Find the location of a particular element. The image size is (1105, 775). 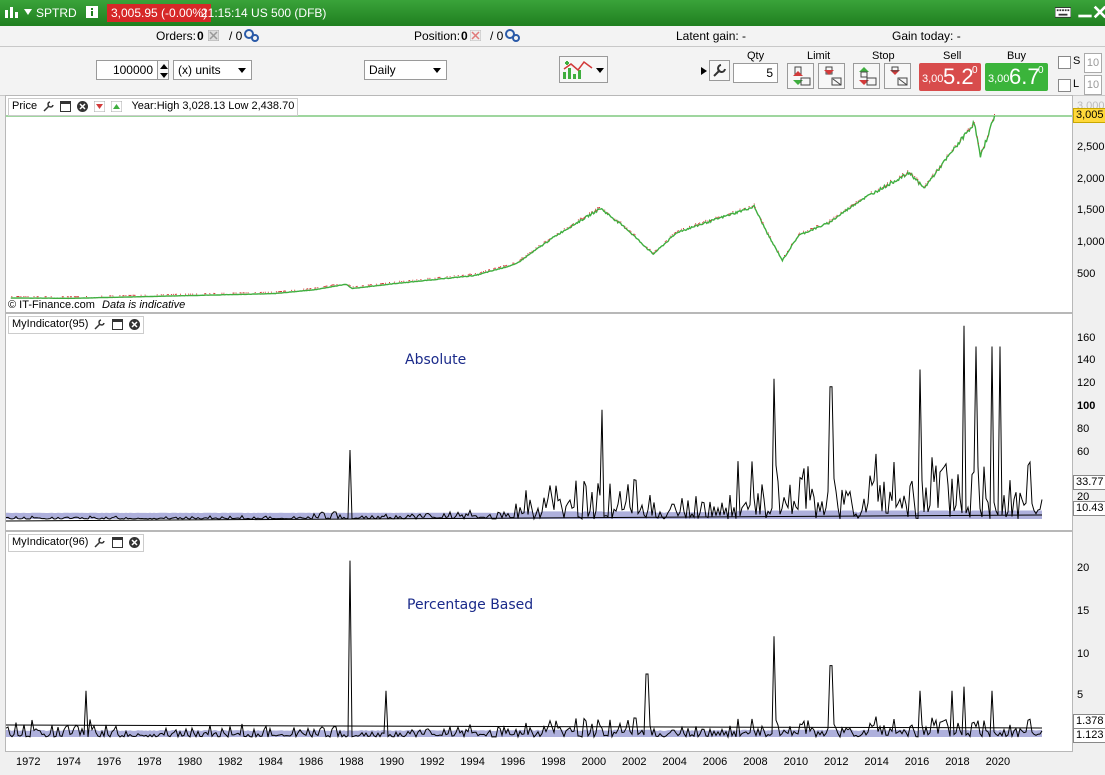

x-tick-1996: 1996 is located at coordinates (513, 762).